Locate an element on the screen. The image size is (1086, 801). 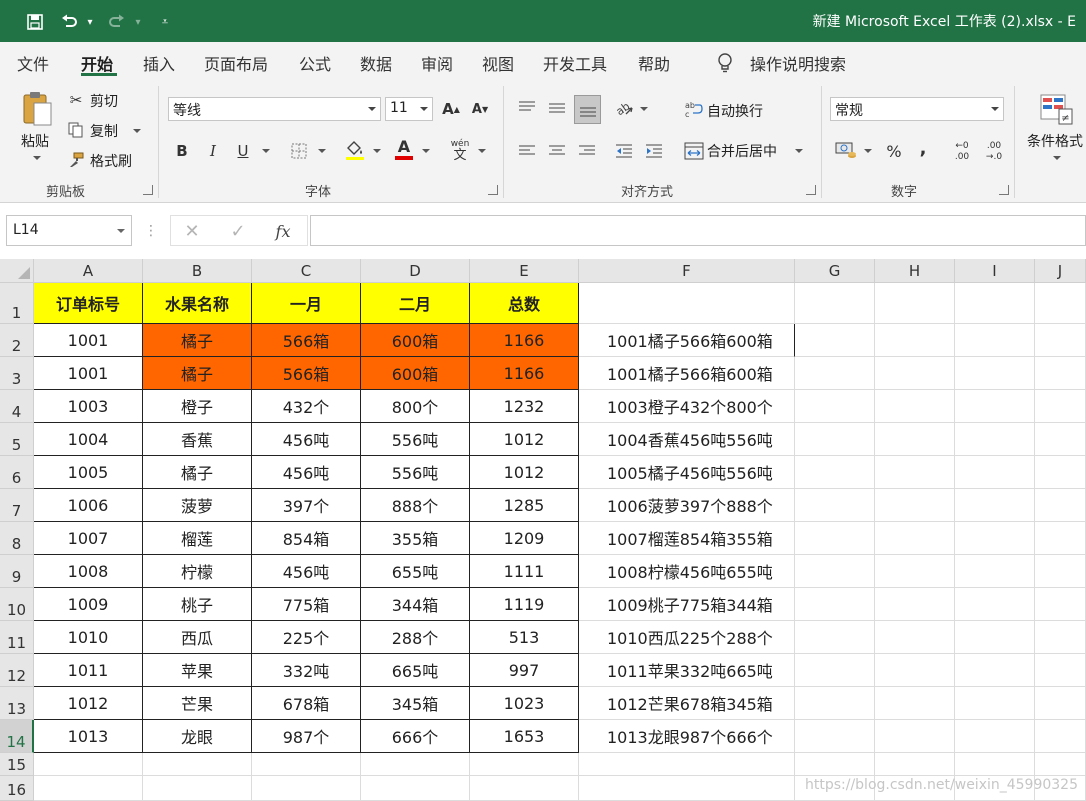
table-cell: 1010 is located at coordinates (88, 637).